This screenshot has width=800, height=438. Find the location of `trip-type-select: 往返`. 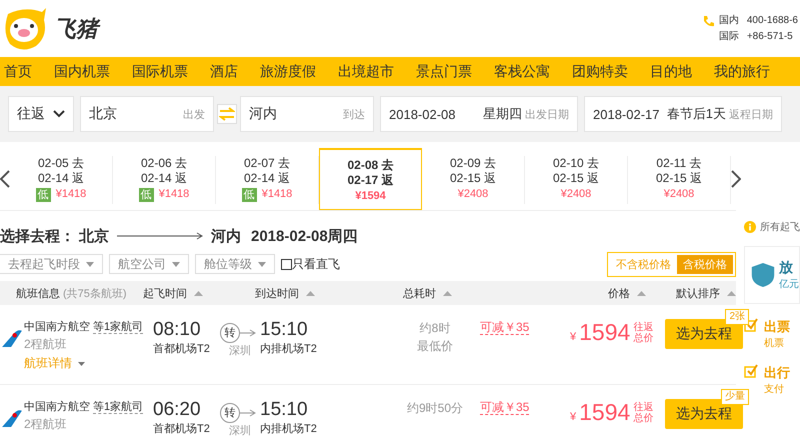

trip-type-select: 往返 is located at coordinates (41, 114).